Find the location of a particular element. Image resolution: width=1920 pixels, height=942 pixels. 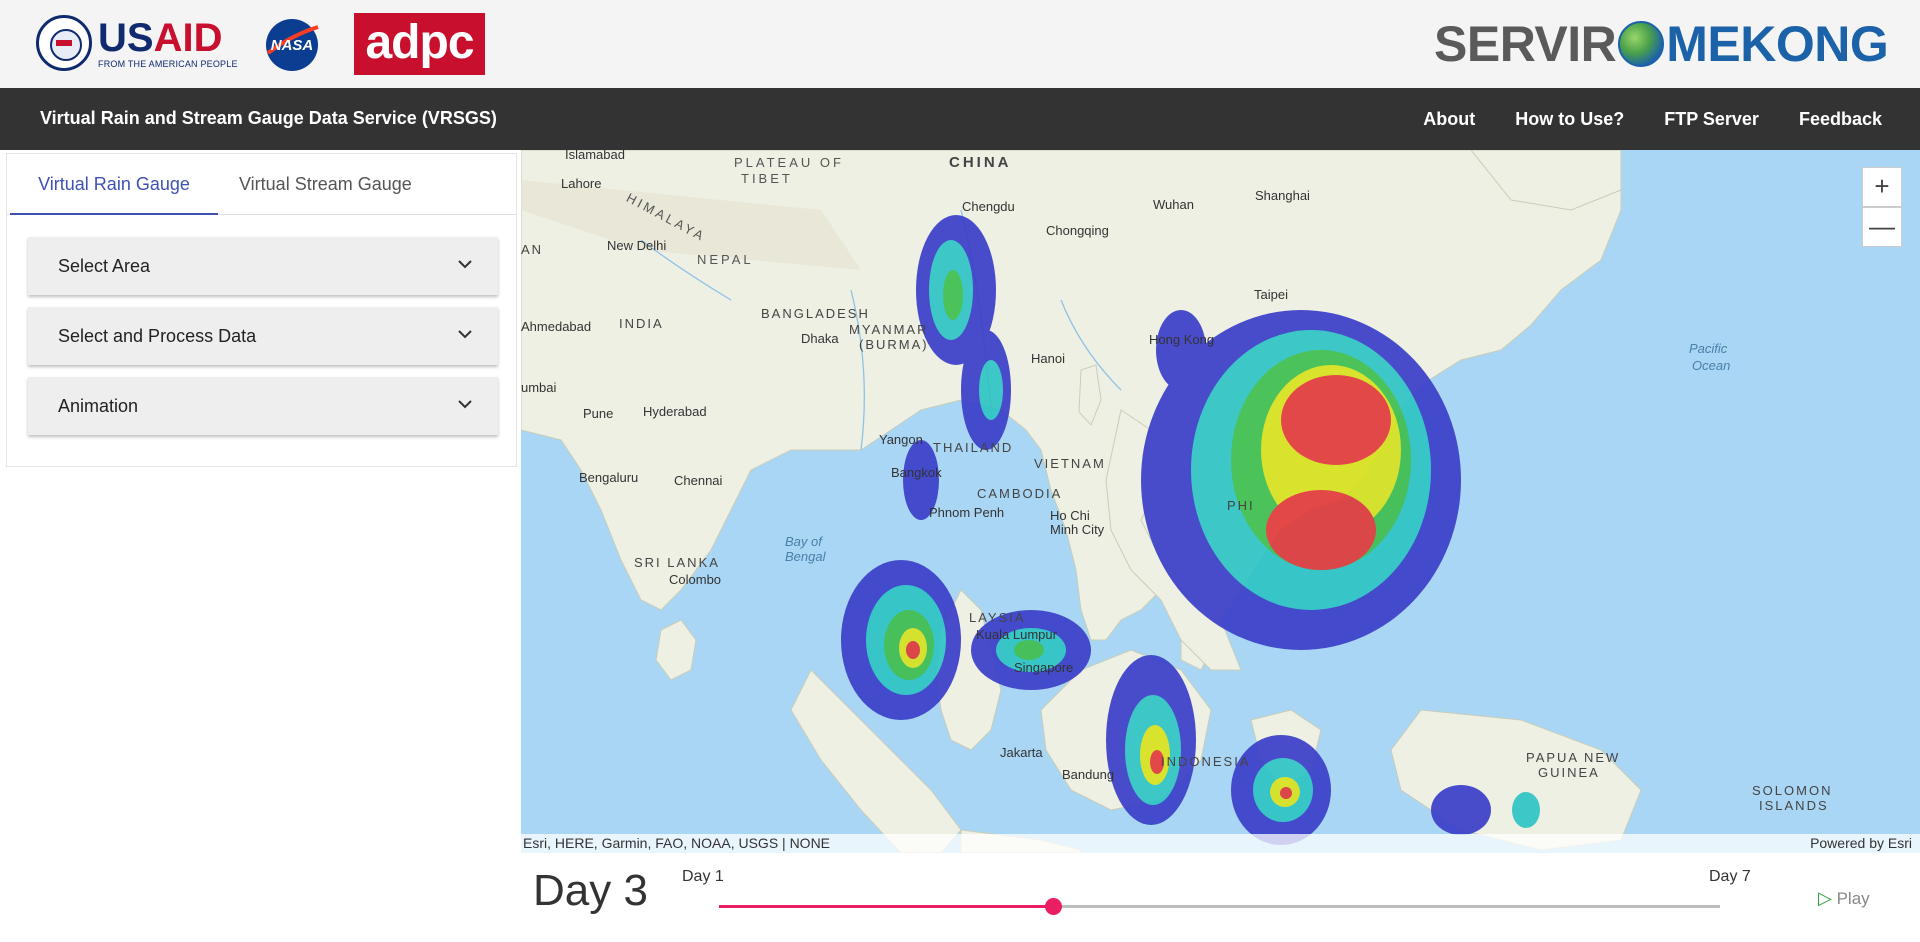

map-label: VIETNAM is located at coordinates (1070, 463).